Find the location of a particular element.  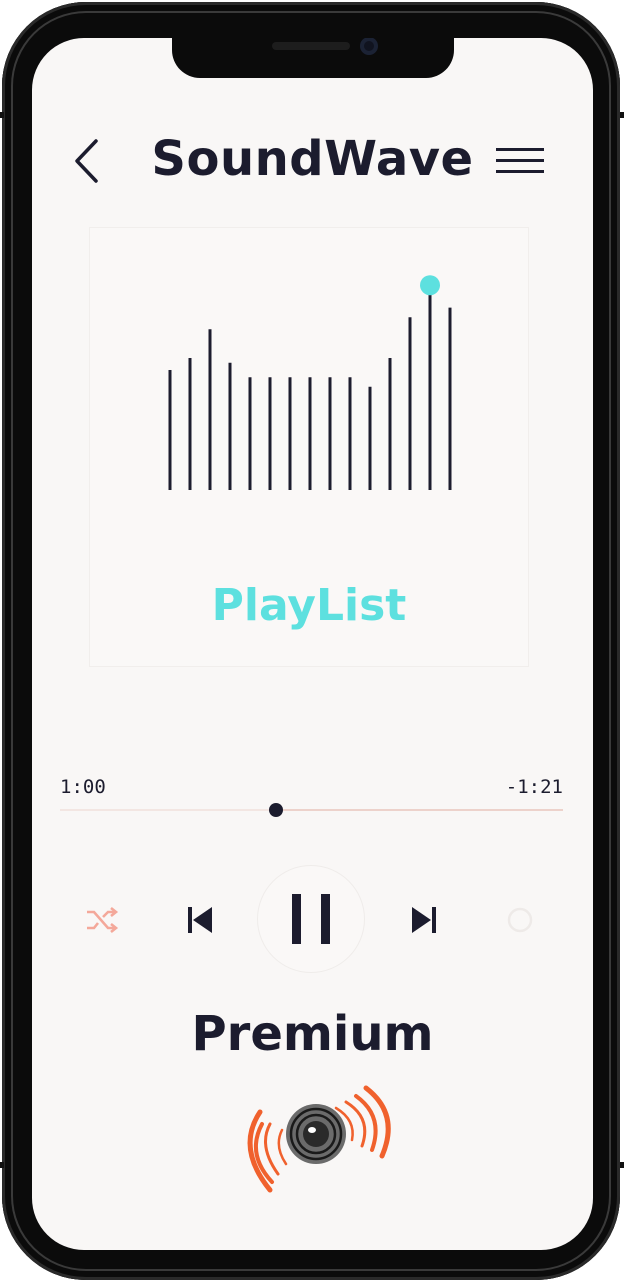

app-title: SoundWave is located at coordinates (312, 159).